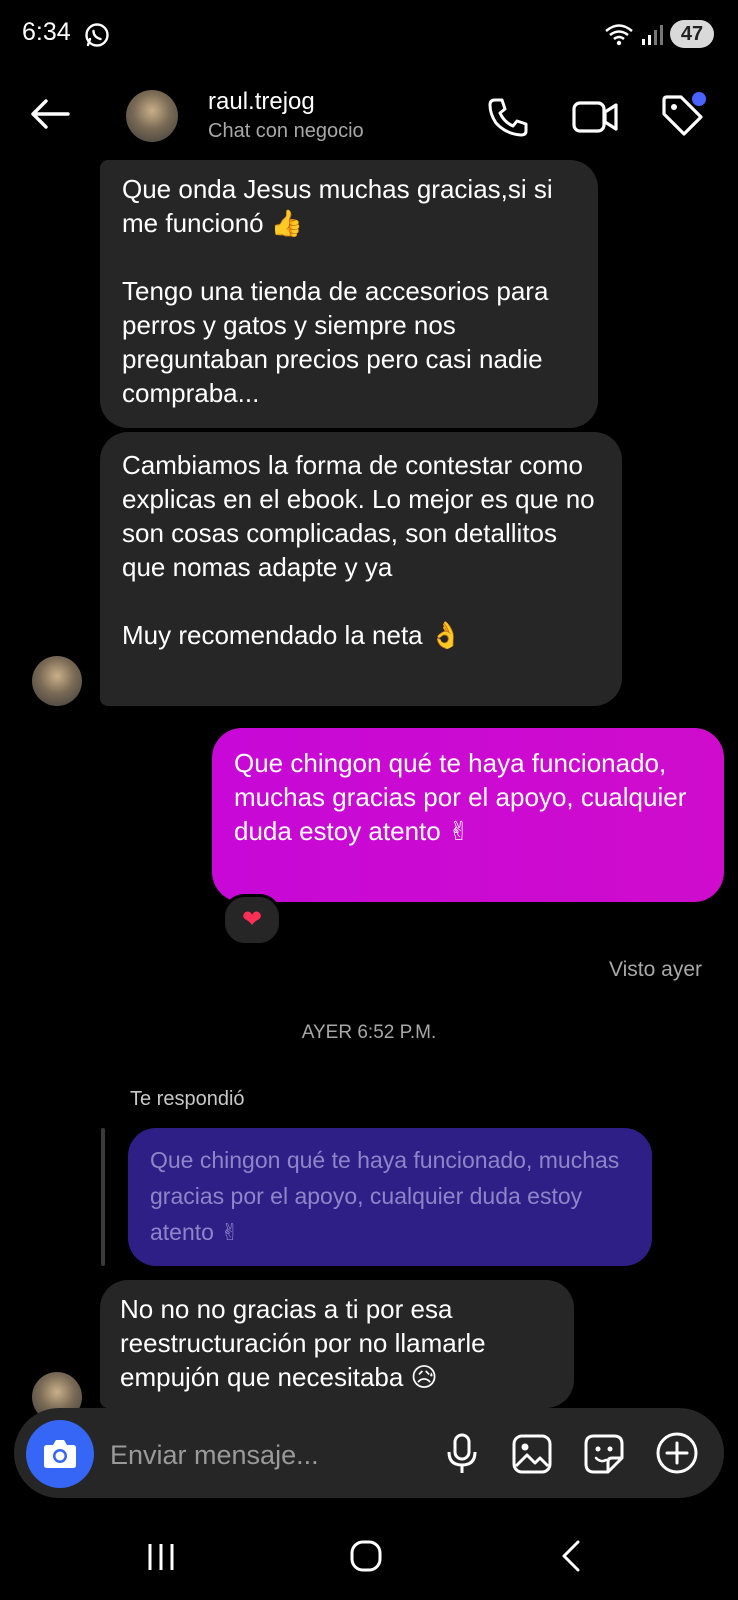 This screenshot has height=1600, width=738. What do you see at coordinates (571, 1556) in the screenshot?
I see `nav-back-icon` at bounding box center [571, 1556].